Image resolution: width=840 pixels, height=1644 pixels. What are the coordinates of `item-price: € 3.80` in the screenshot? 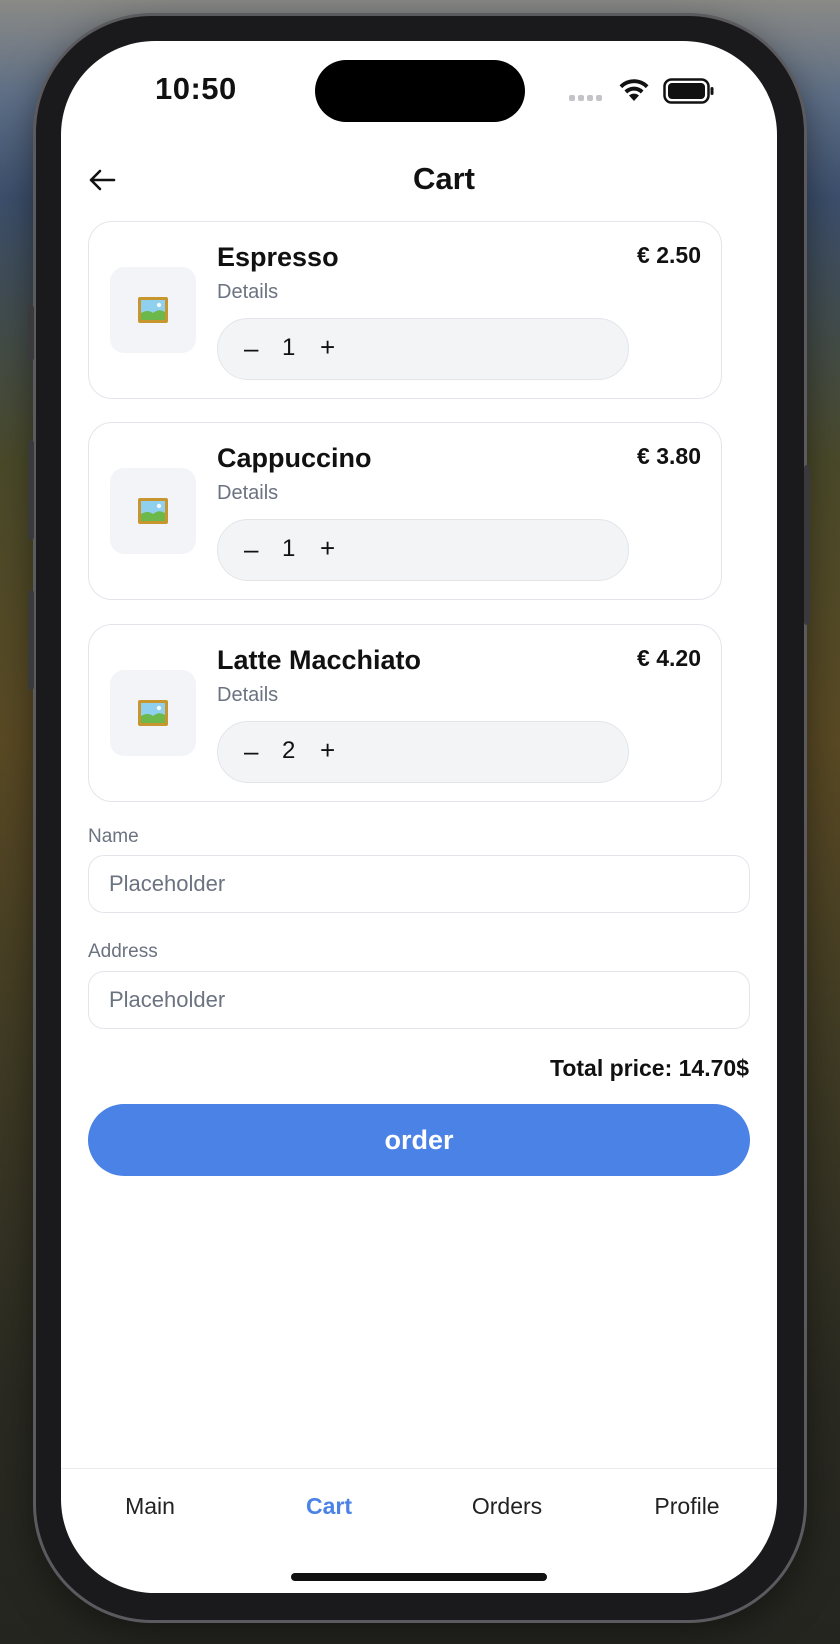 It's located at (669, 456).